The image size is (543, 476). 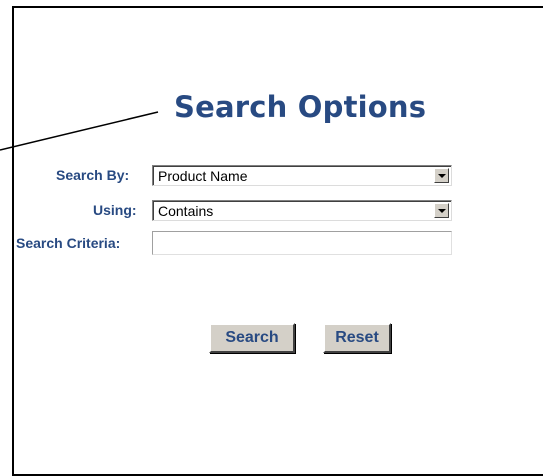 What do you see at coordinates (68, 243) in the screenshot?
I see `search-criteria-label: Search Criteria:` at bounding box center [68, 243].